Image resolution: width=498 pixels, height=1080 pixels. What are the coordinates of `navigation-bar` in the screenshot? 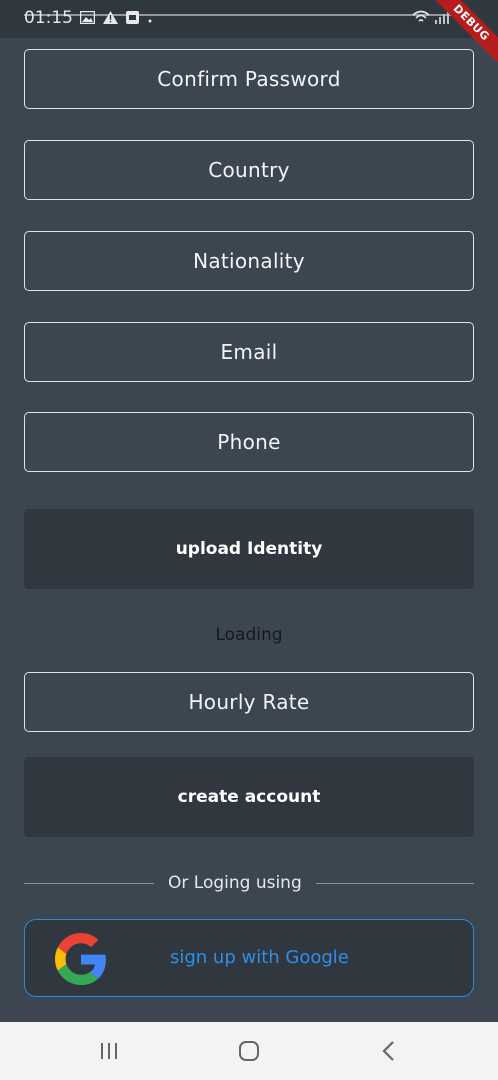 It's located at (249, 1051).